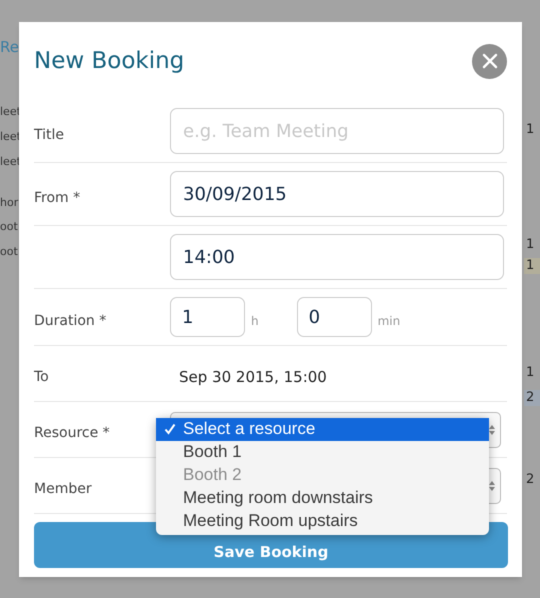 The image size is (540, 598). Describe the element at coordinates (170, 429) in the screenshot. I see `checkmark-icon` at that location.